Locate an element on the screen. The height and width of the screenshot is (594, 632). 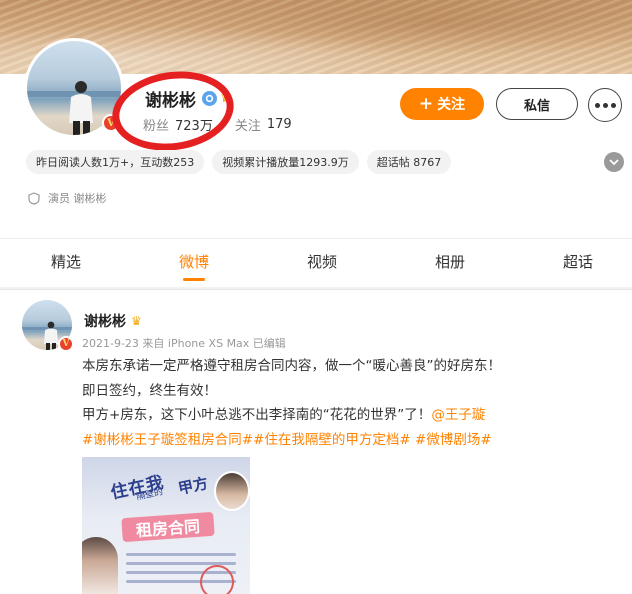
post-name-row: 谢彬彬 ♛ is located at coordinates (113, 321).